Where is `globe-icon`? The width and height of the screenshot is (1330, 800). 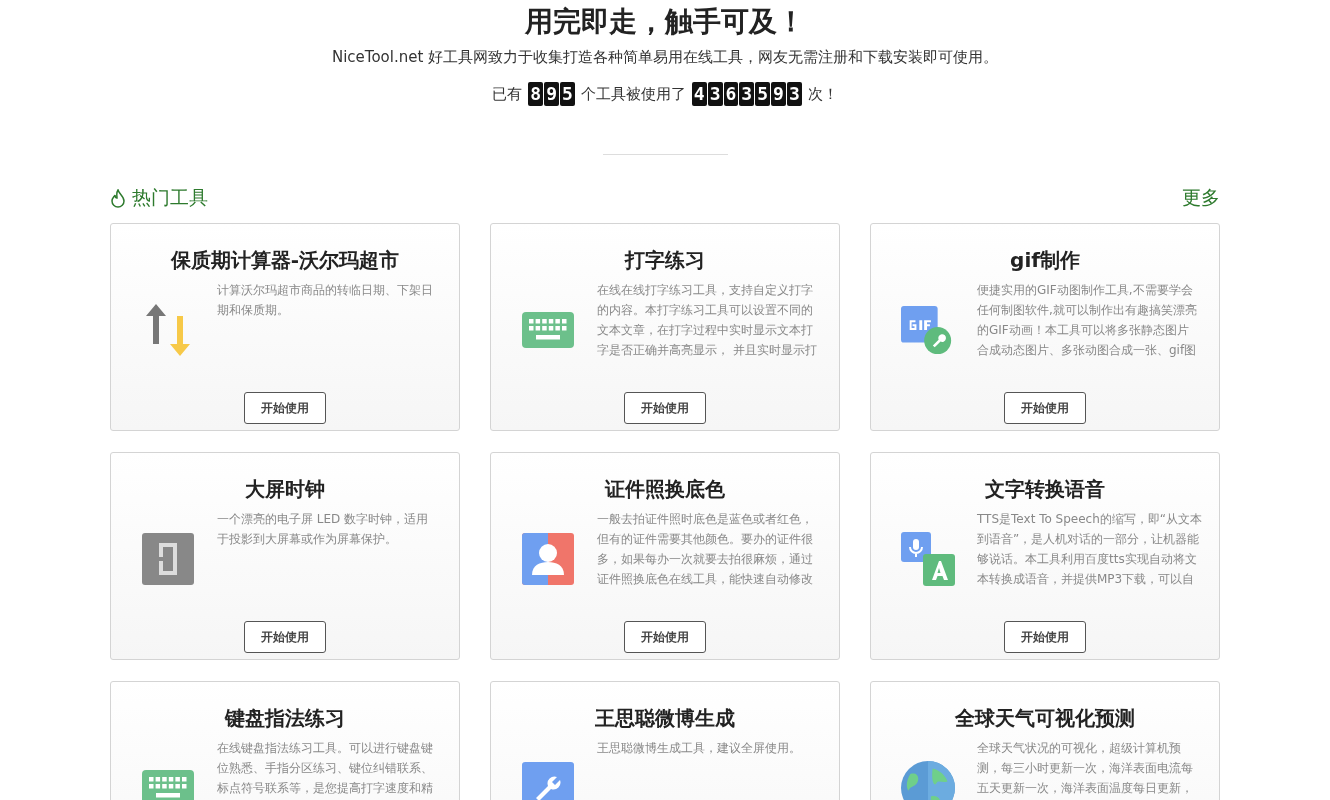
globe-icon is located at coordinates (928, 779).